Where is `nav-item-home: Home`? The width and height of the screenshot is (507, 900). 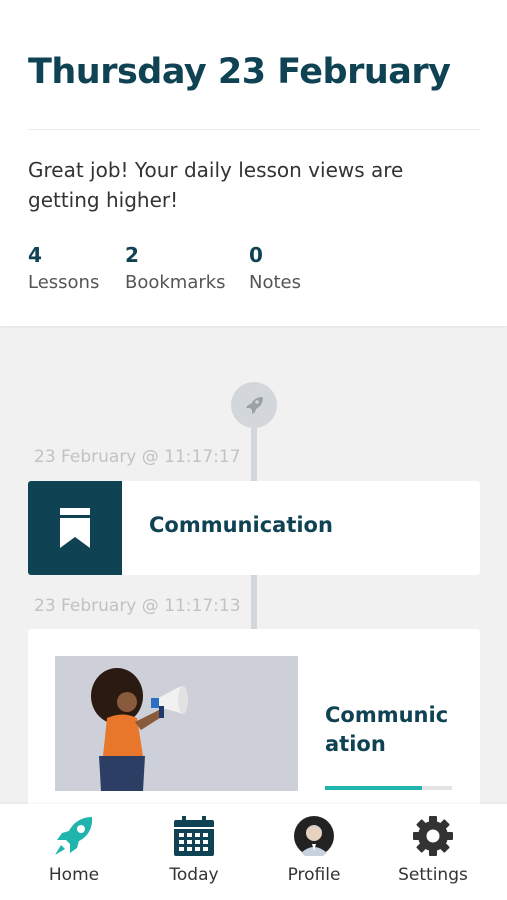
nav-item-home: Home is located at coordinates (74, 854).